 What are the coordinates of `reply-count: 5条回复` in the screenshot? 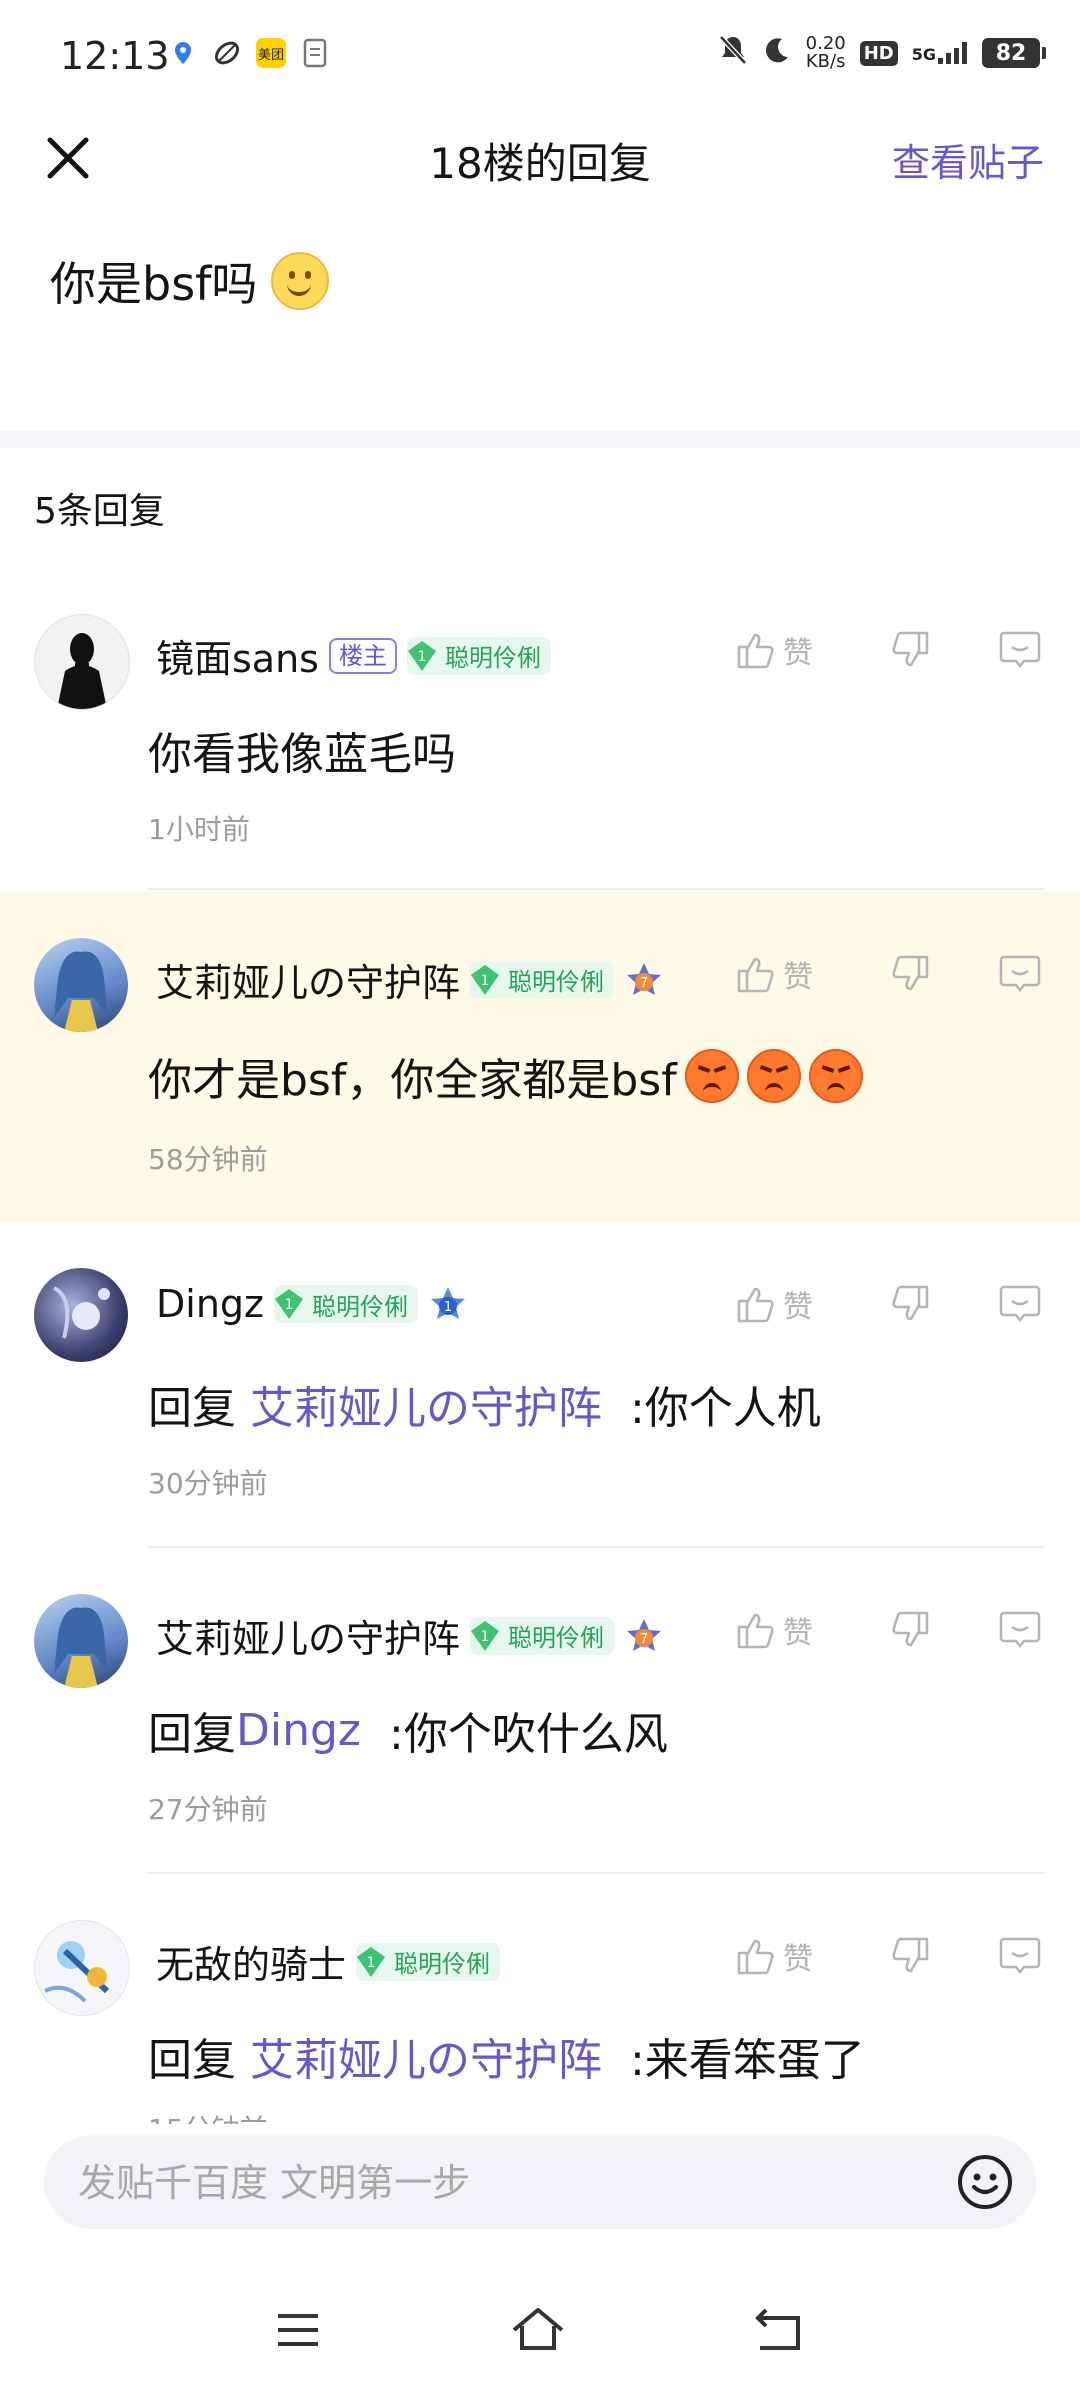 It's located at (99, 511).